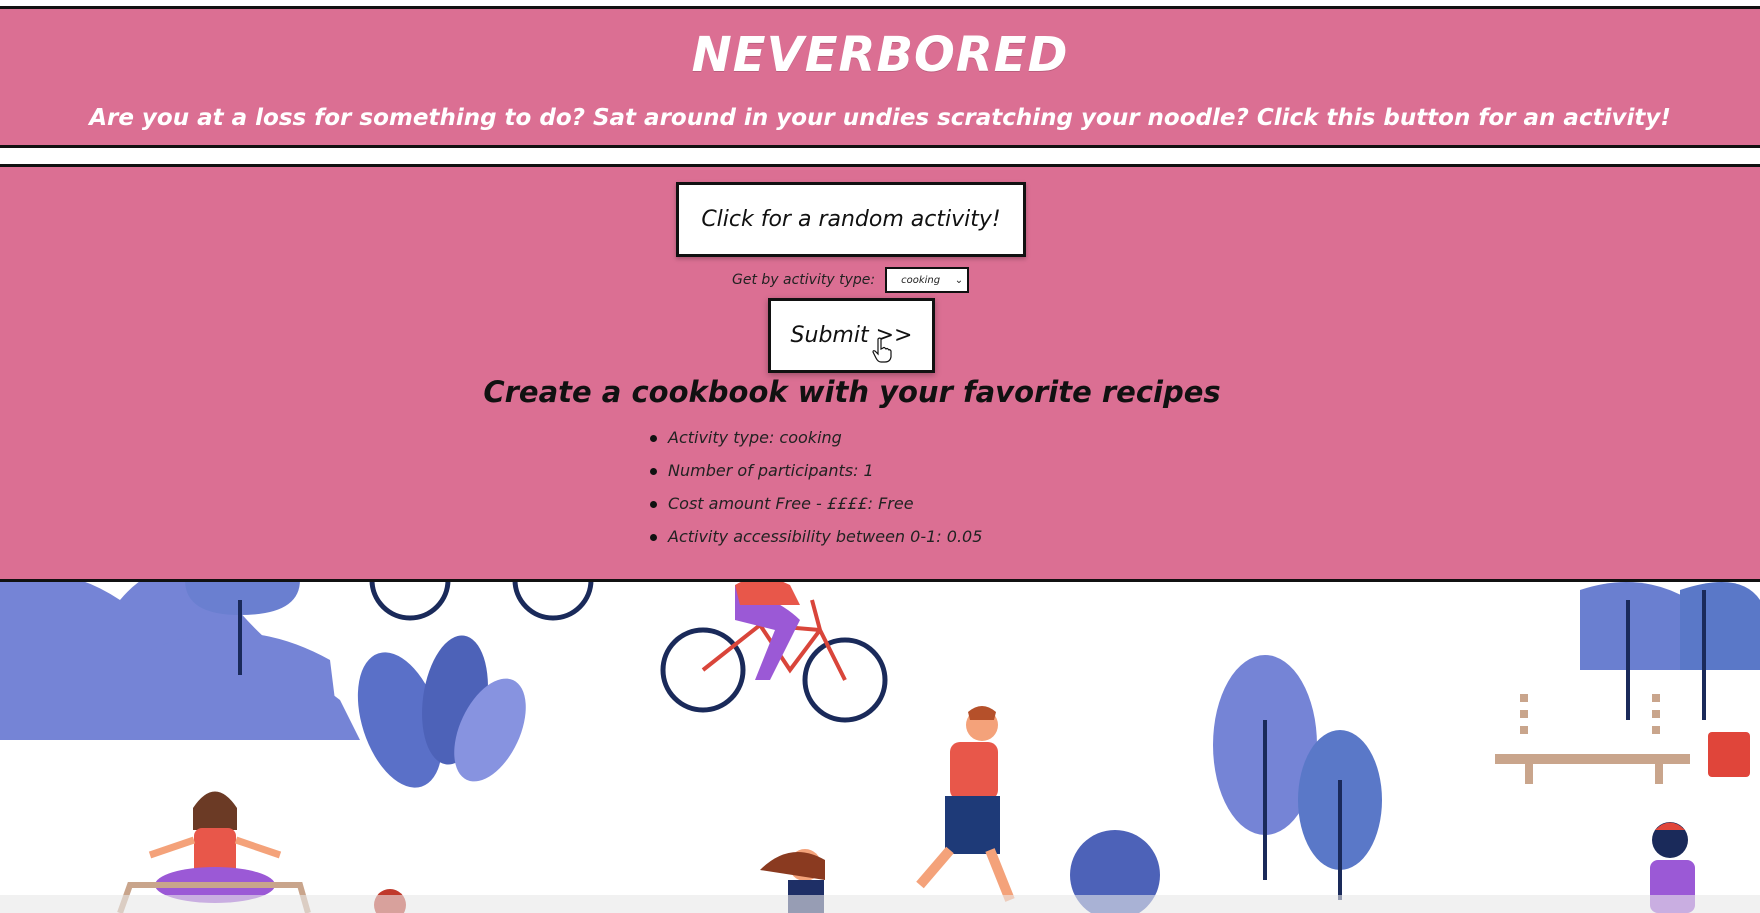 This screenshot has width=1760, height=913. Describe the element at coordinates (804, 280) in the screenshot. I see `activity-type-label: Get by activity type:` at that location.